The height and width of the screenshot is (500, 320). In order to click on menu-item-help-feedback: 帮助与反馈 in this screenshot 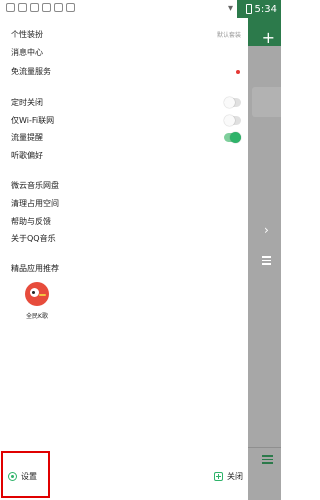, I will do `click(31, 222)`.